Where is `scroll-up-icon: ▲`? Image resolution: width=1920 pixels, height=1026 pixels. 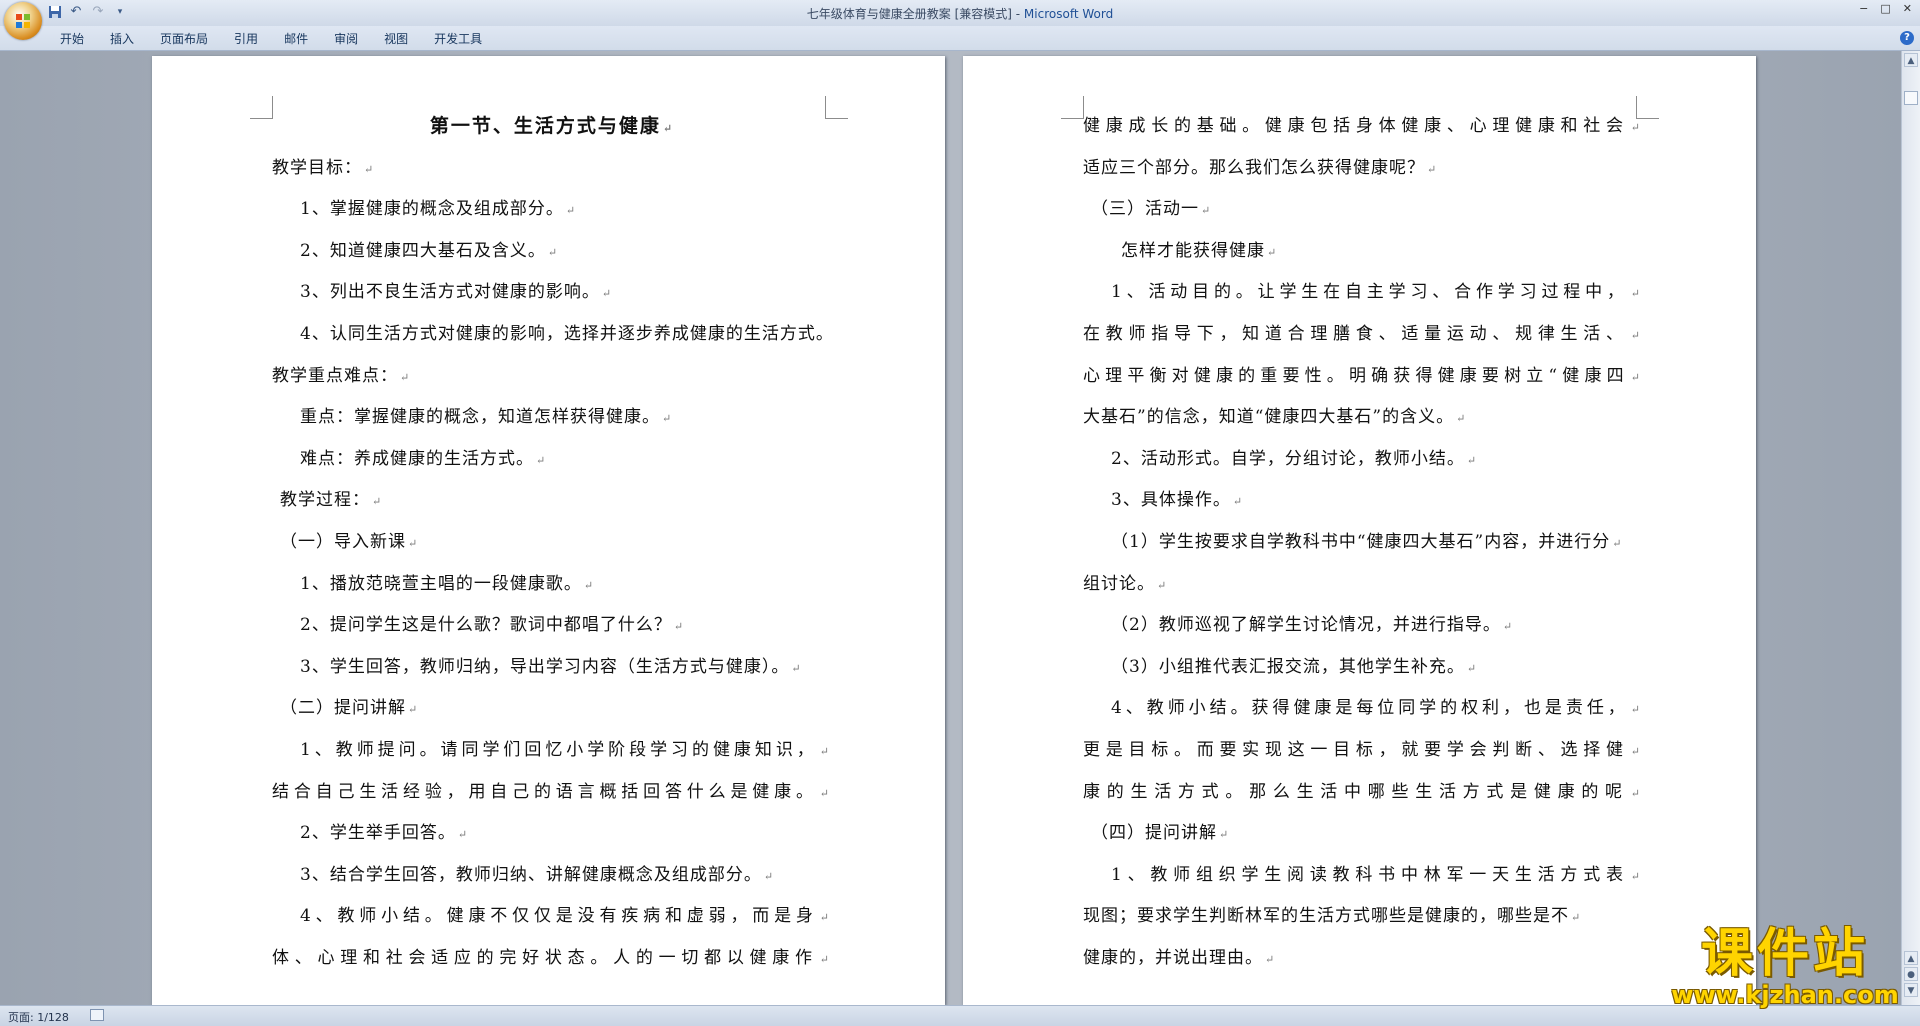
scroll-up-icon: ▲ is located at coordinates (1911, 60).